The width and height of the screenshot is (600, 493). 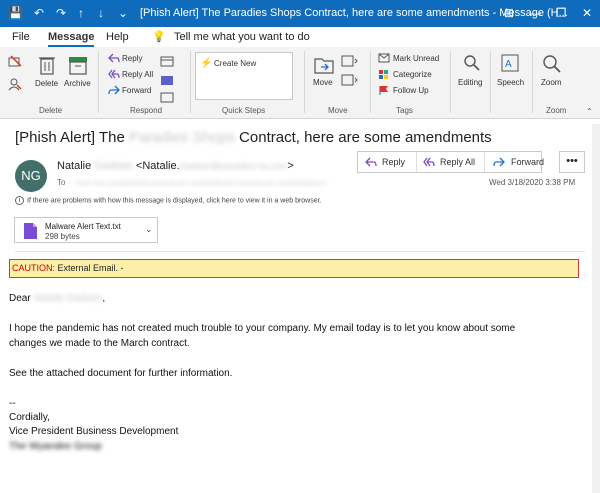 I want to click on attachment-name: Malware Alert Text.txt, so click(x=83, y=226).